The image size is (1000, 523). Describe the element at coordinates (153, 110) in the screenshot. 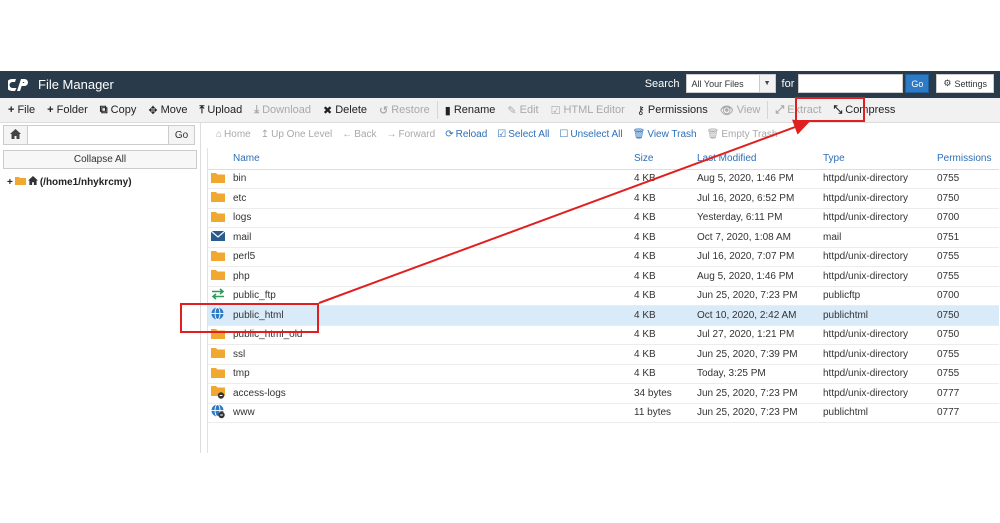

I see `move-icon: ✥` at that location.